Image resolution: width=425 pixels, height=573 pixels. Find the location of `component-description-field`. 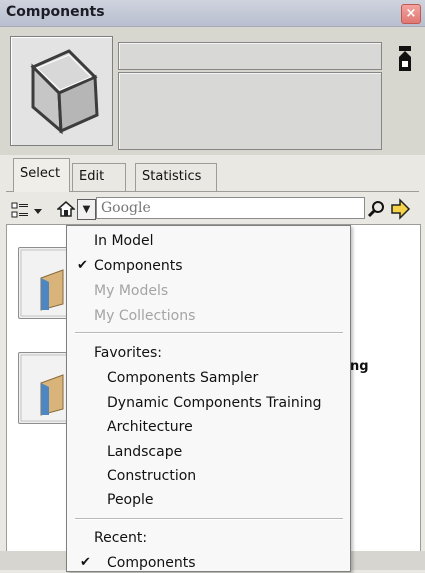

component-description-field is located at coordinates (250, 111).